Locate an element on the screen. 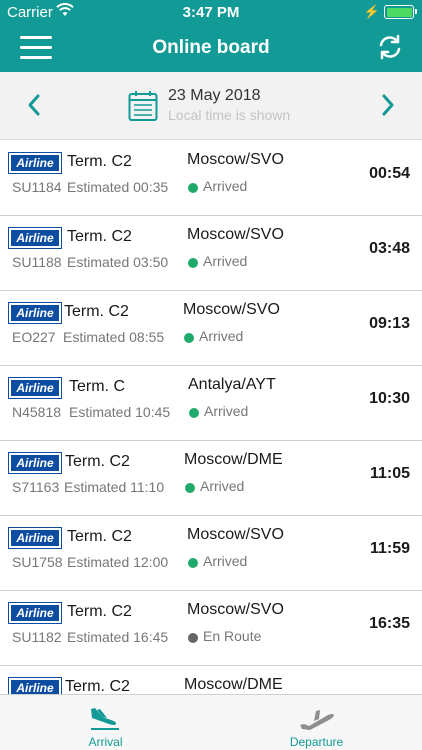  flight-row: Airline Term. C2 Moscow/DME is located at coordinates (211, 680).